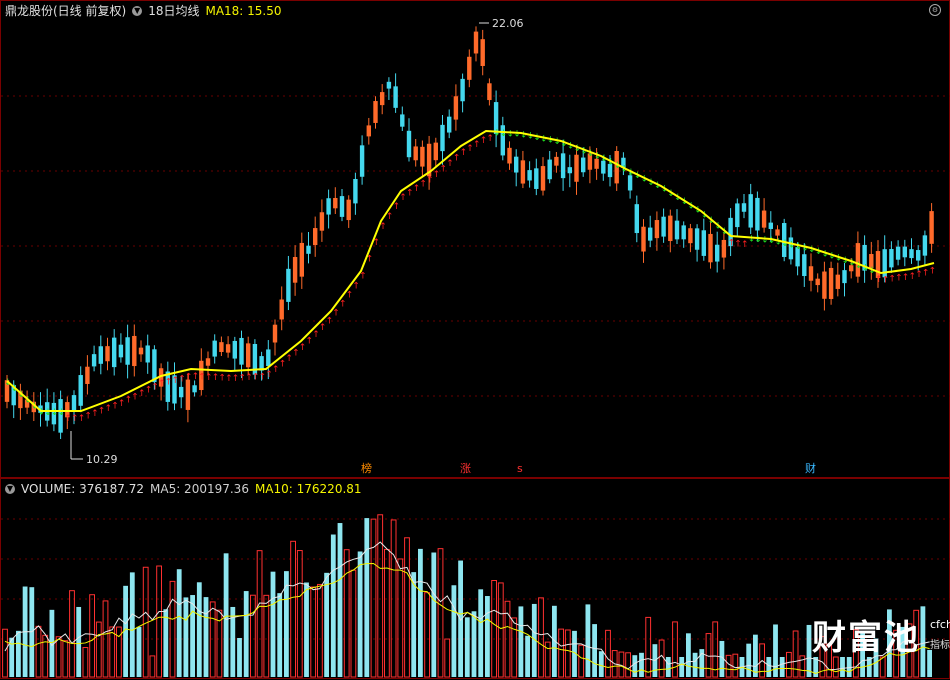 Image resolution: width=950 pixels, height=680 pixels. I want to click on ma18-value: MA18: 15.50, so click(243, 11).